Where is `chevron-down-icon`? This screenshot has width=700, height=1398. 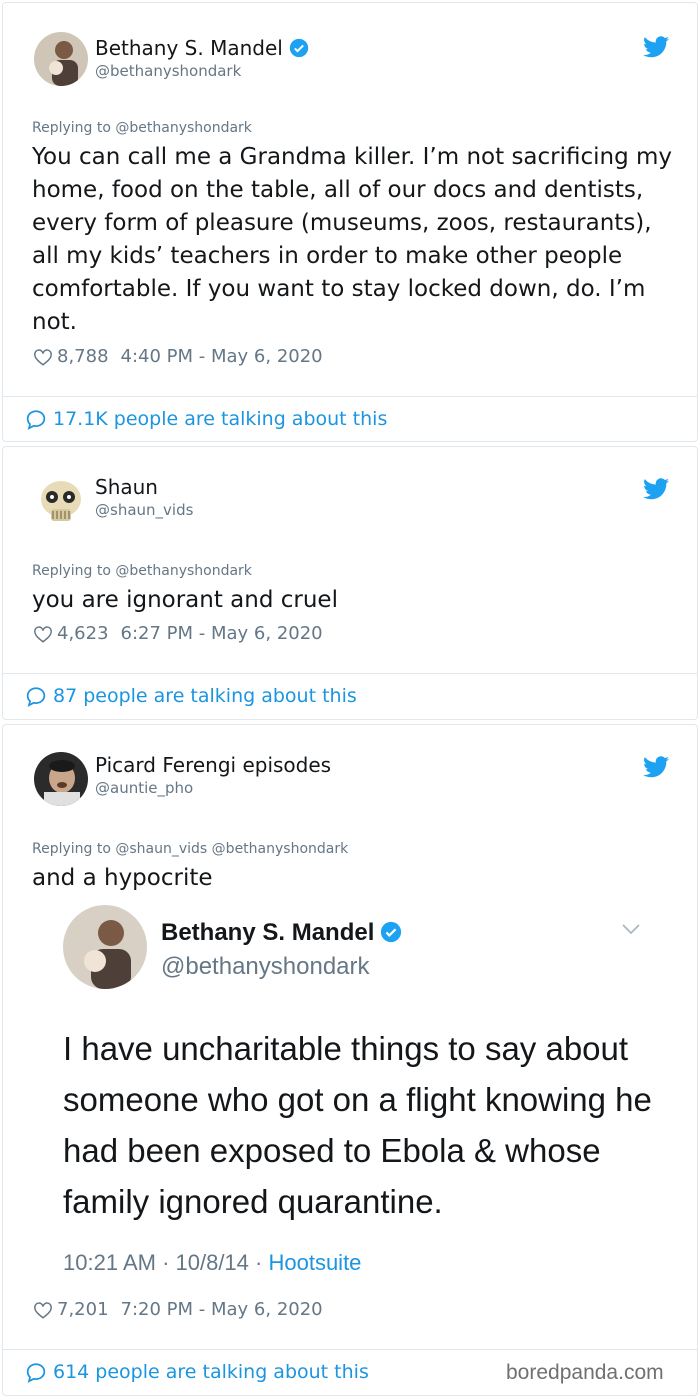
chevron-down-icon is located at coordinates (631, 929).